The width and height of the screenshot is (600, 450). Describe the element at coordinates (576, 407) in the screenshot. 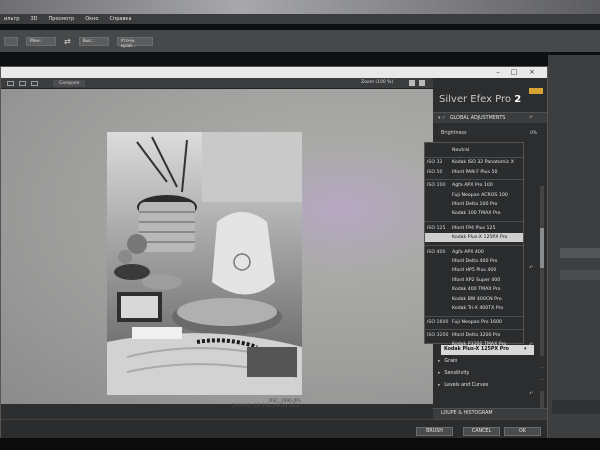

I see `ps-layers-footer` at that location.